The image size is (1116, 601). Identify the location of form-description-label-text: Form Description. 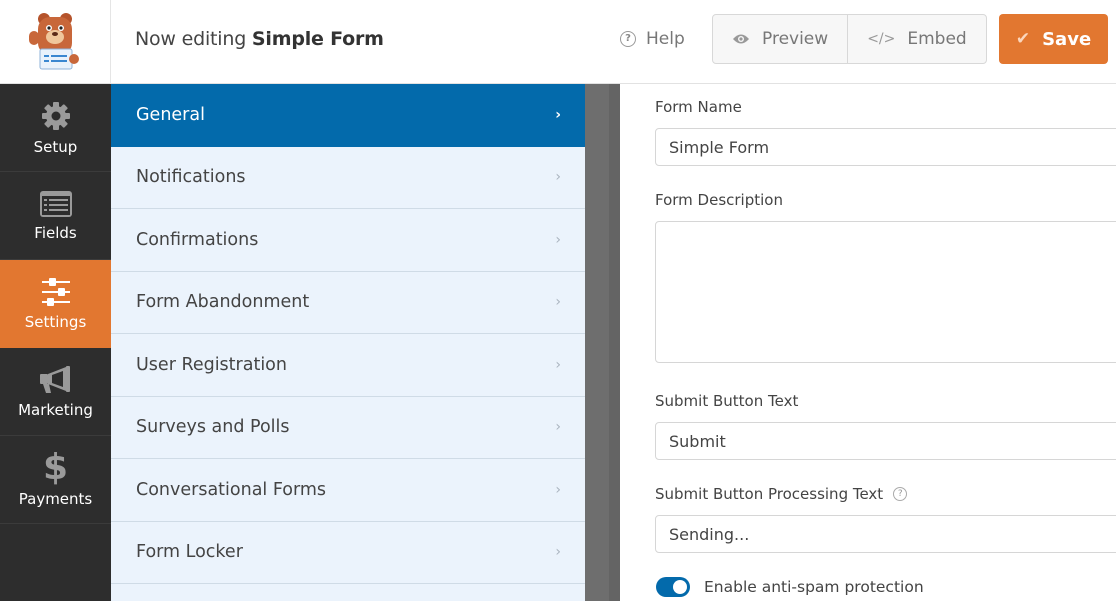
(719, 200).